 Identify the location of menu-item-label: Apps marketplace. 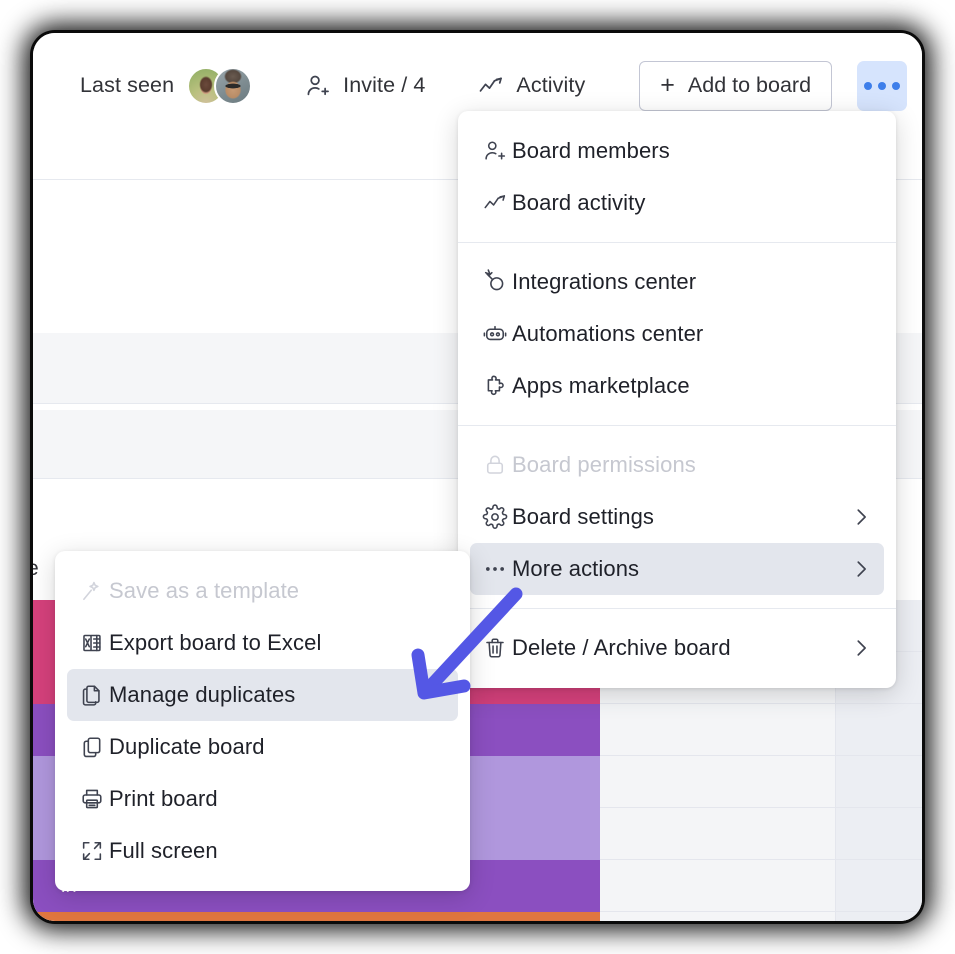
(601, 385).